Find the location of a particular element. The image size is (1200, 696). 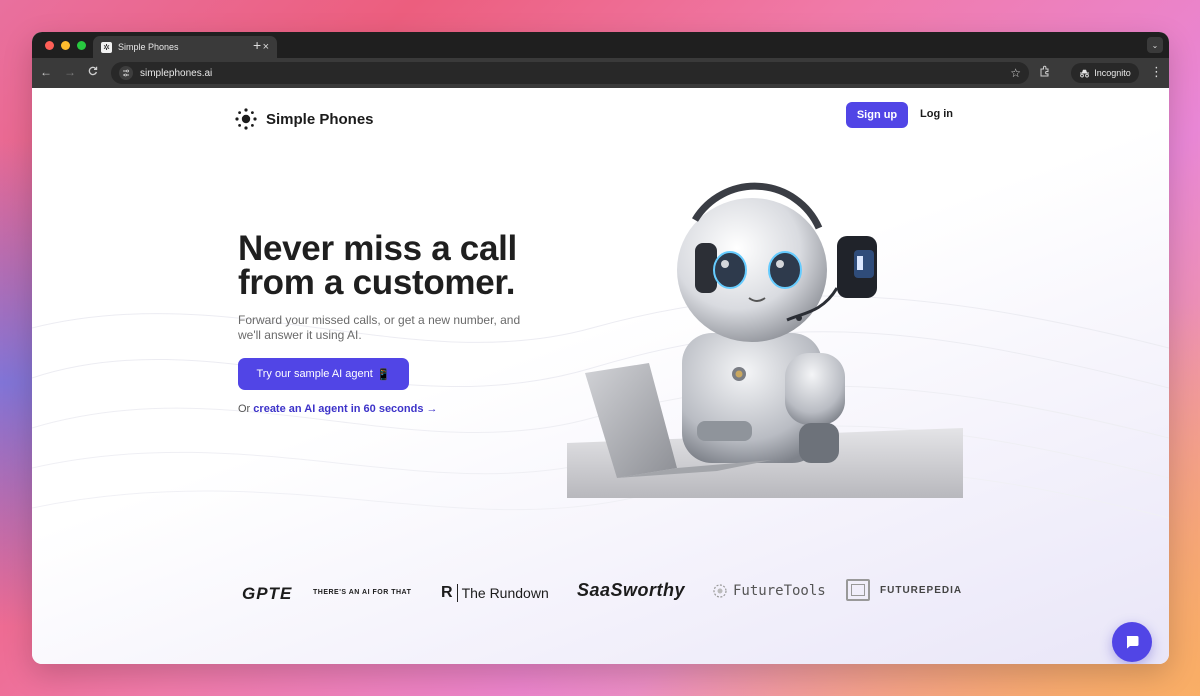

futurepedia-logo: FUTUREPEDIA is located at coordinates (904, 590).